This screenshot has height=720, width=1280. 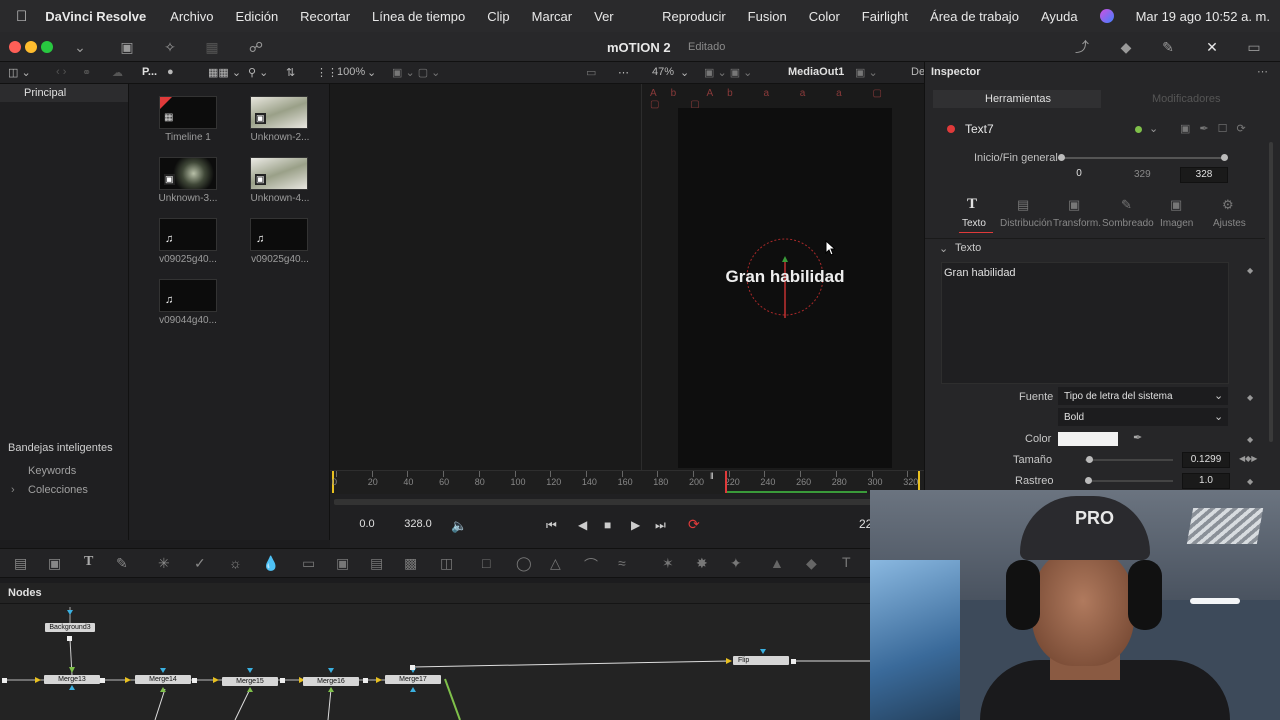 What do you see at coordinates (1176, 223) in the screenshot?
I see `subtab-imagen: Imagen` at bounding box center [1176, 223].